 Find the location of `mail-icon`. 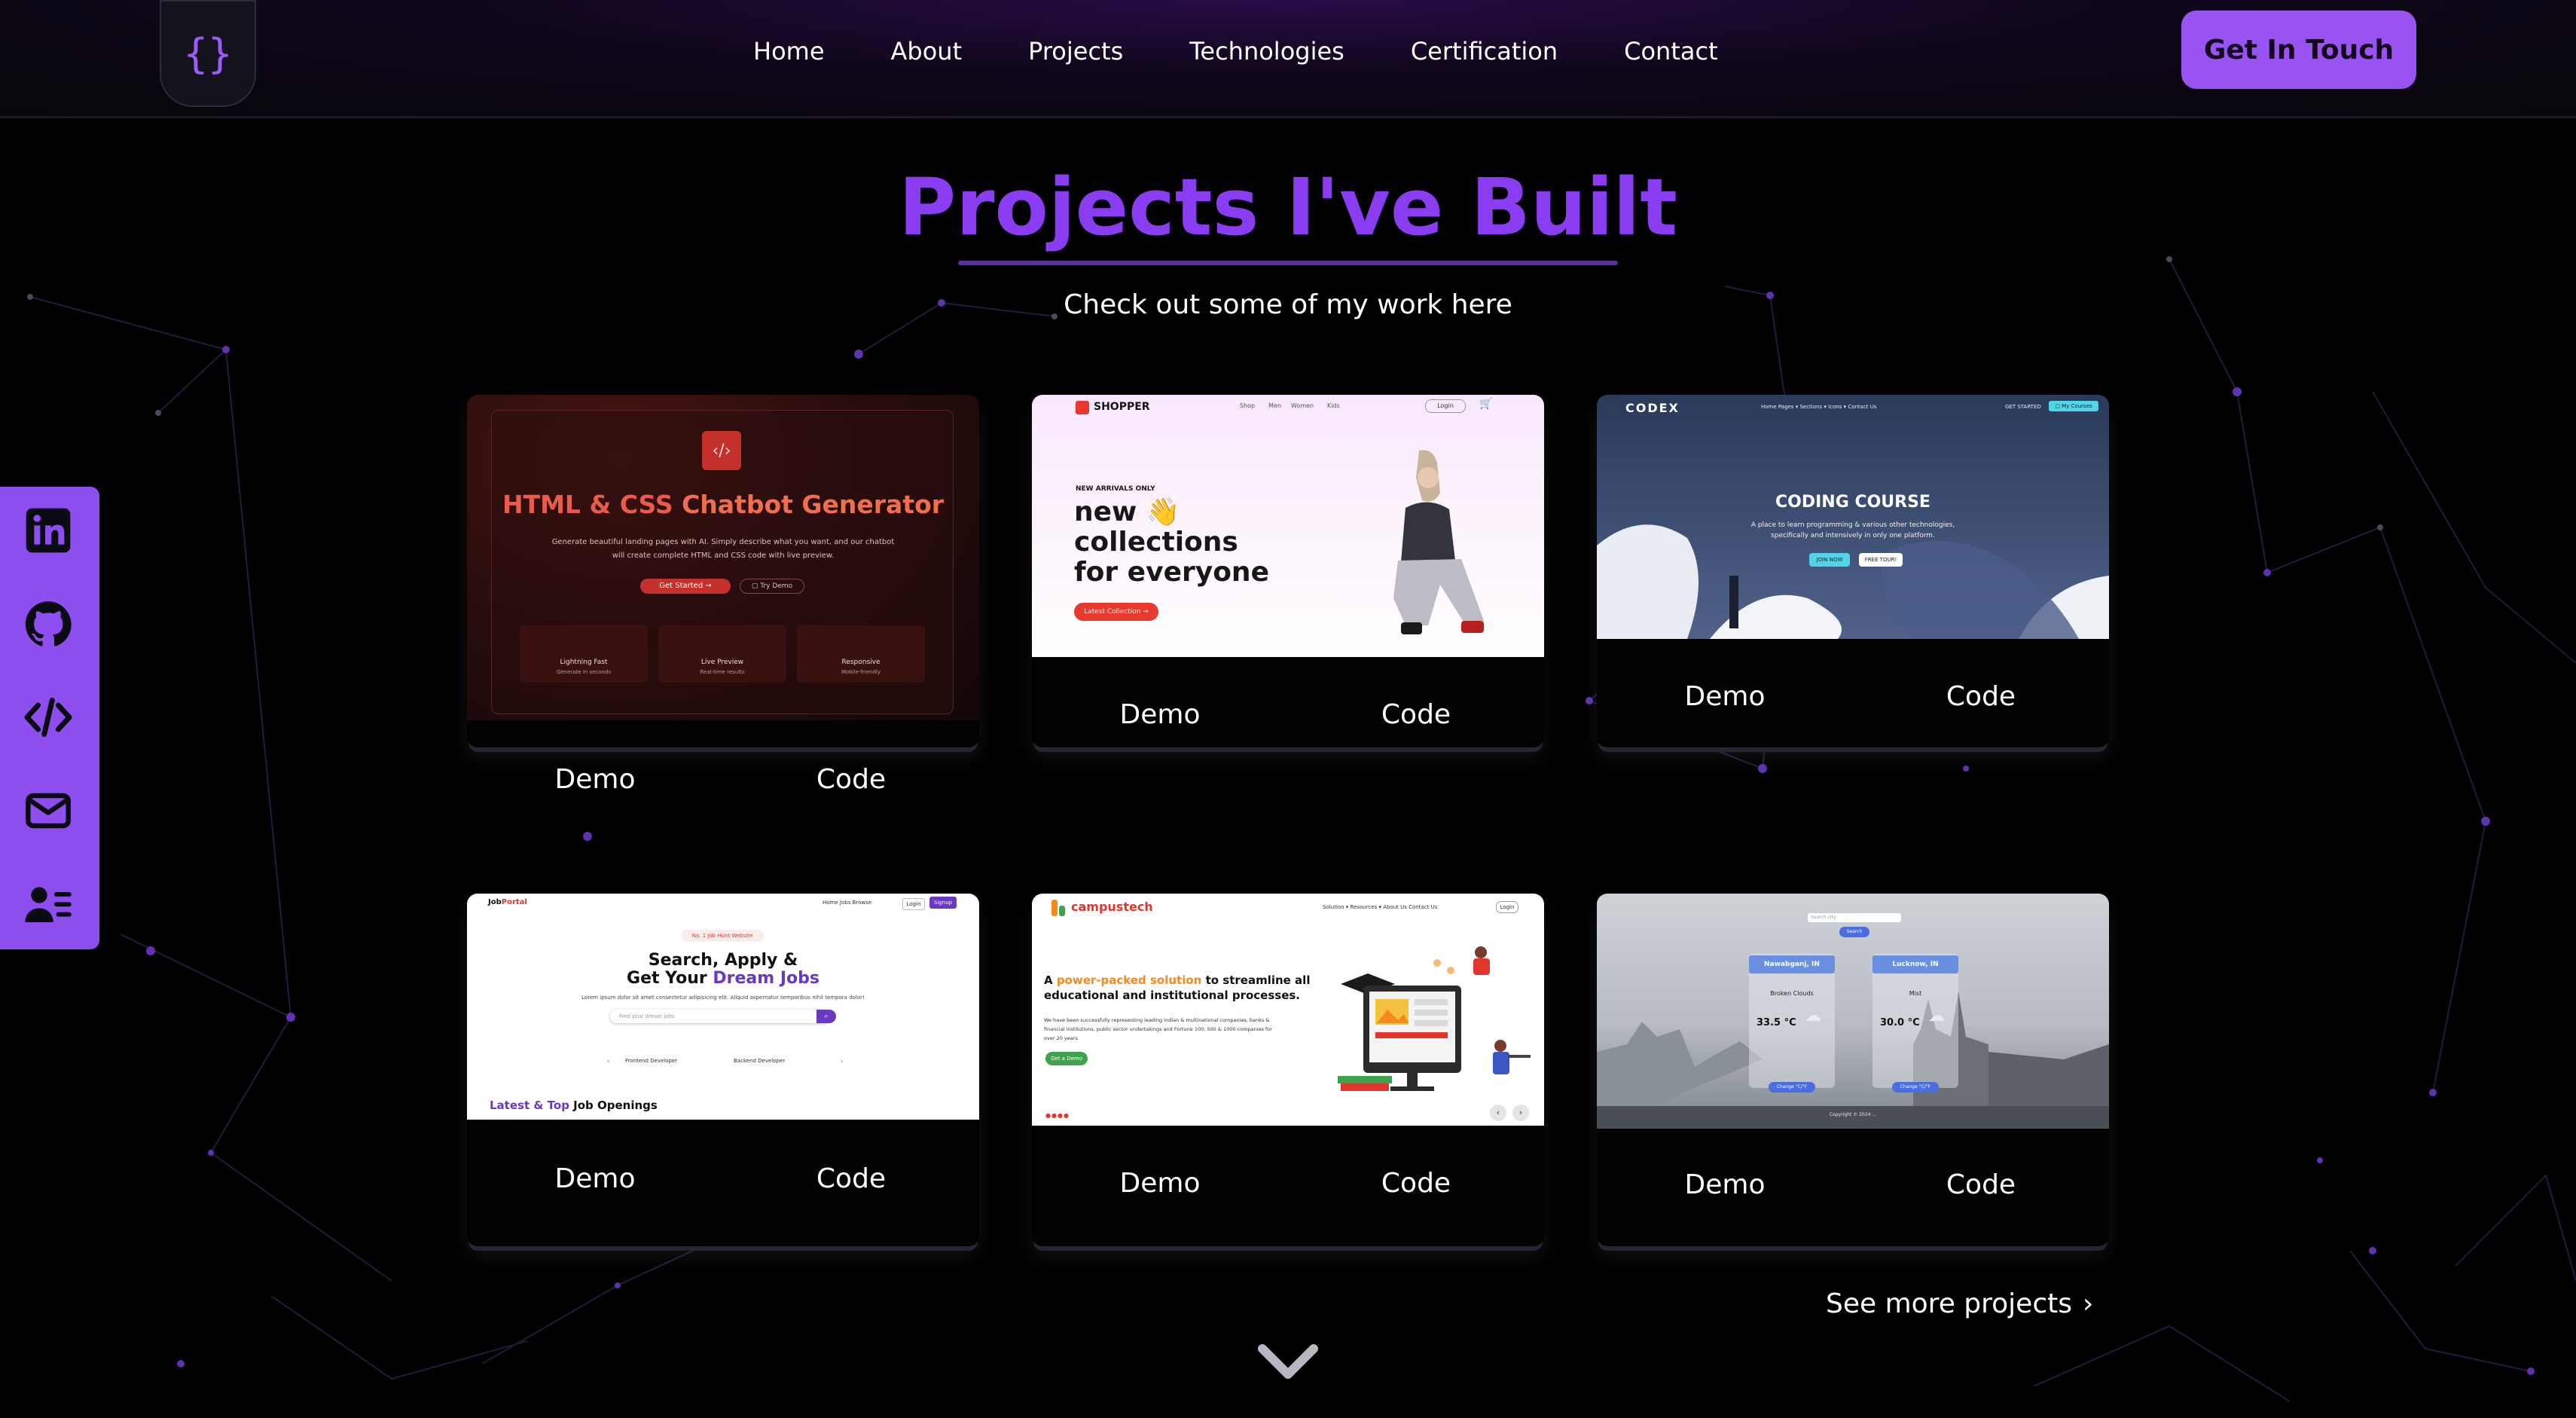

mail-icon is located at coordinates (49, 810).